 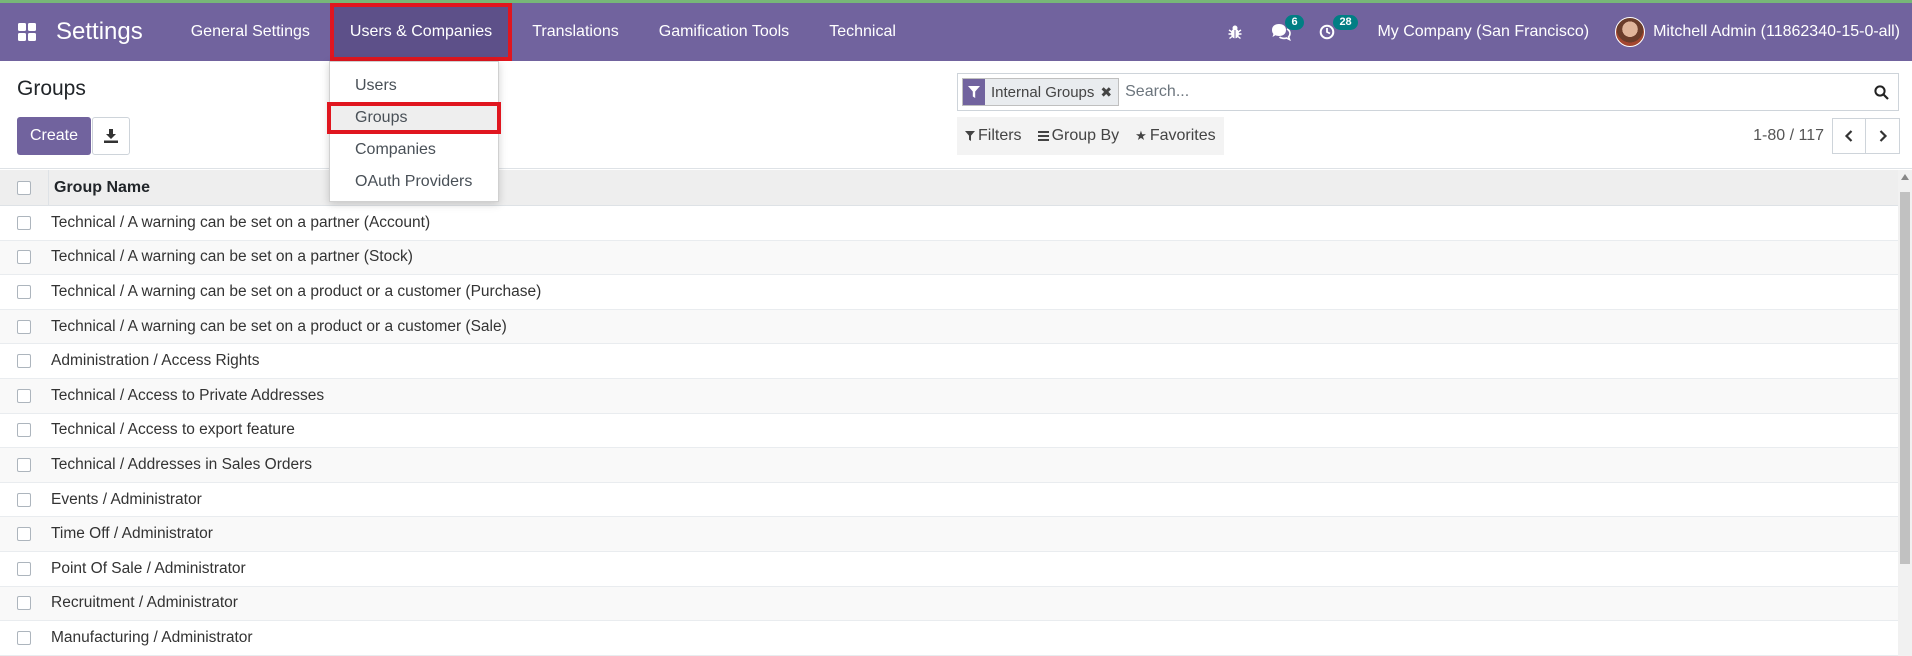 What do you see at coordinates (949, 465) in the screenshot?
I see `table-row: Technical / Addresses in Sales Orders` at bounding box center [949, 465].